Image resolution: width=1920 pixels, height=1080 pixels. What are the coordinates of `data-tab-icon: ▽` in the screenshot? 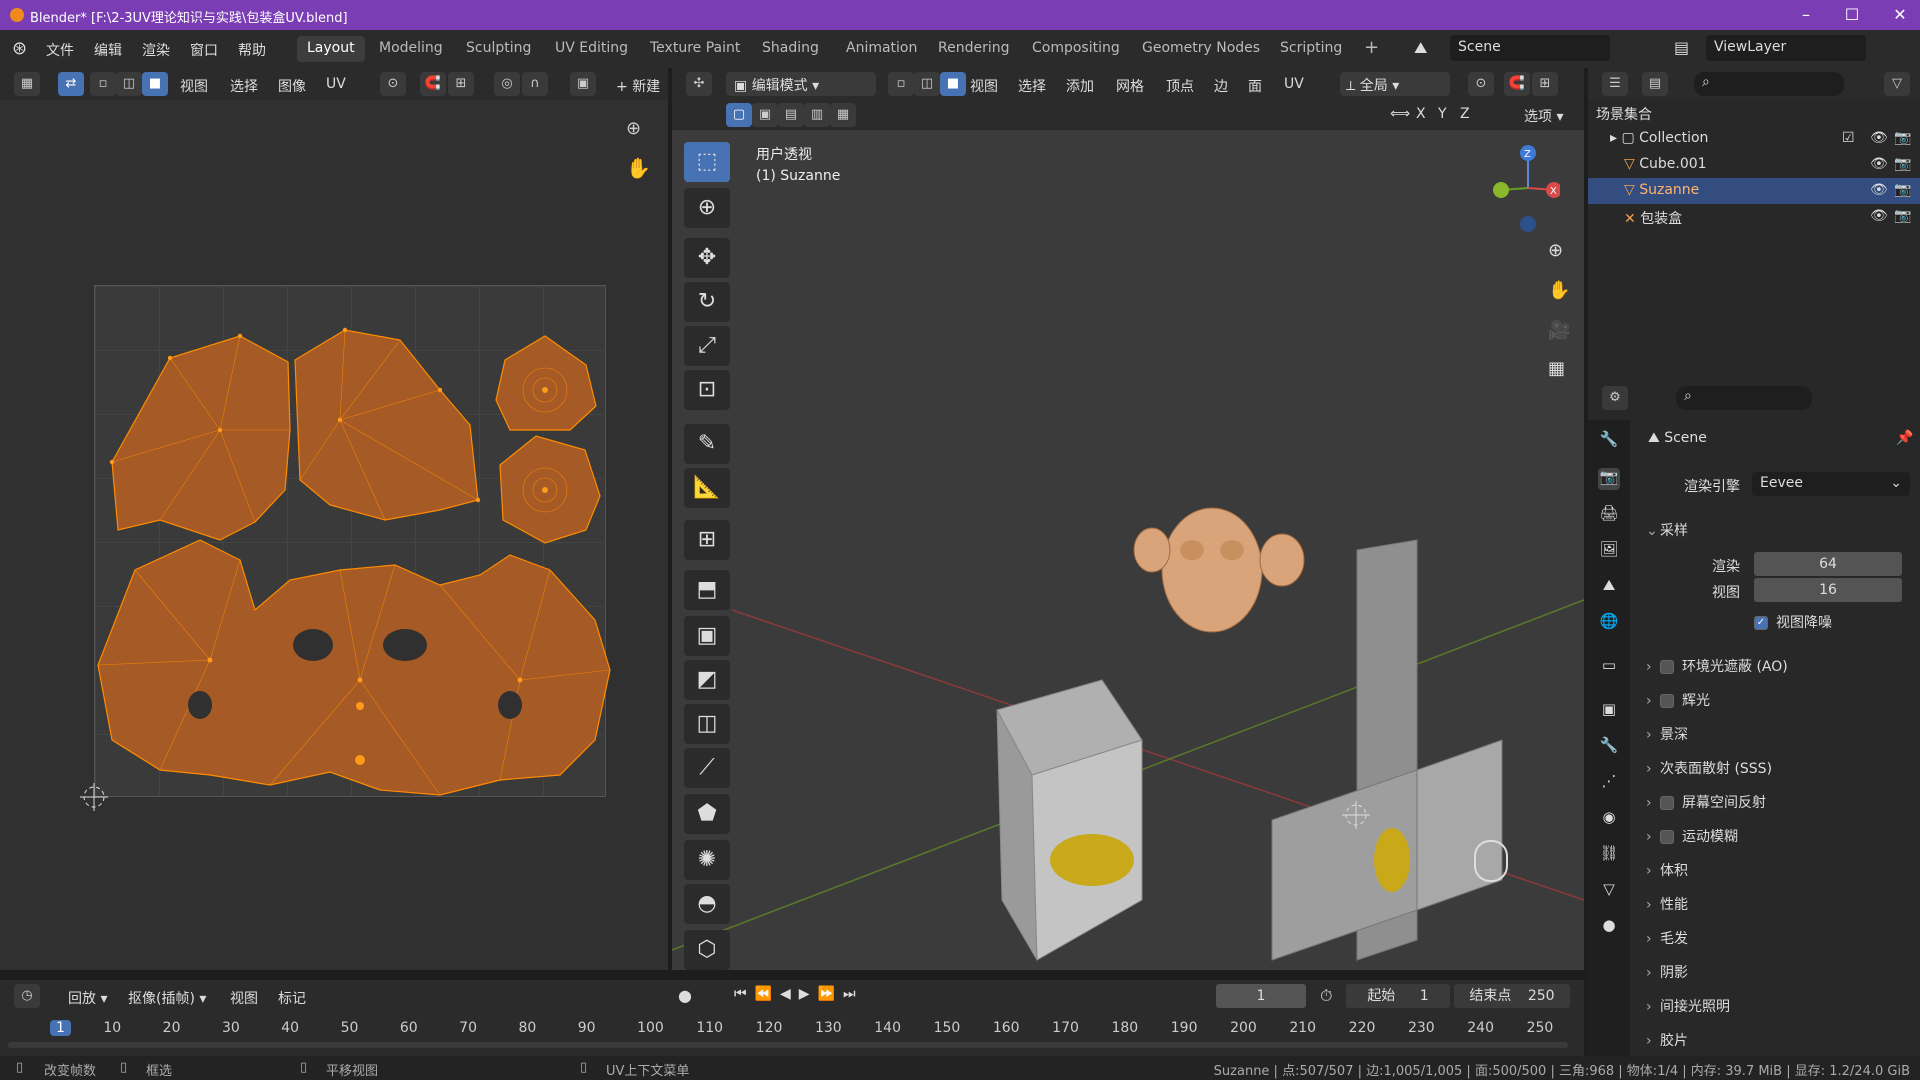 It's located at (1609, 891).